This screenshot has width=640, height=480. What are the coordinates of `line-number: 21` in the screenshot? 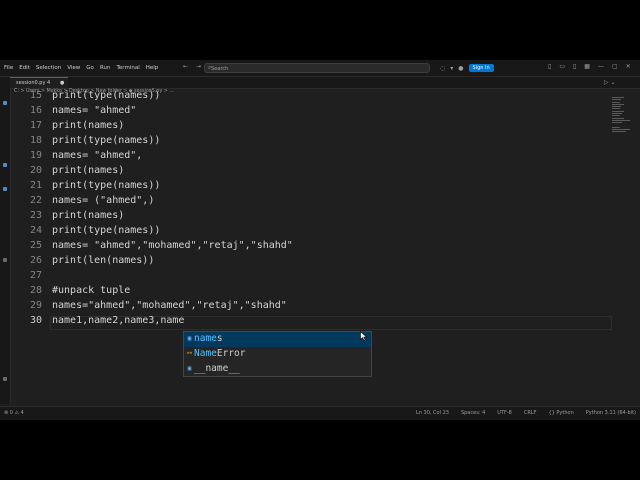 It's located at (35, 185).